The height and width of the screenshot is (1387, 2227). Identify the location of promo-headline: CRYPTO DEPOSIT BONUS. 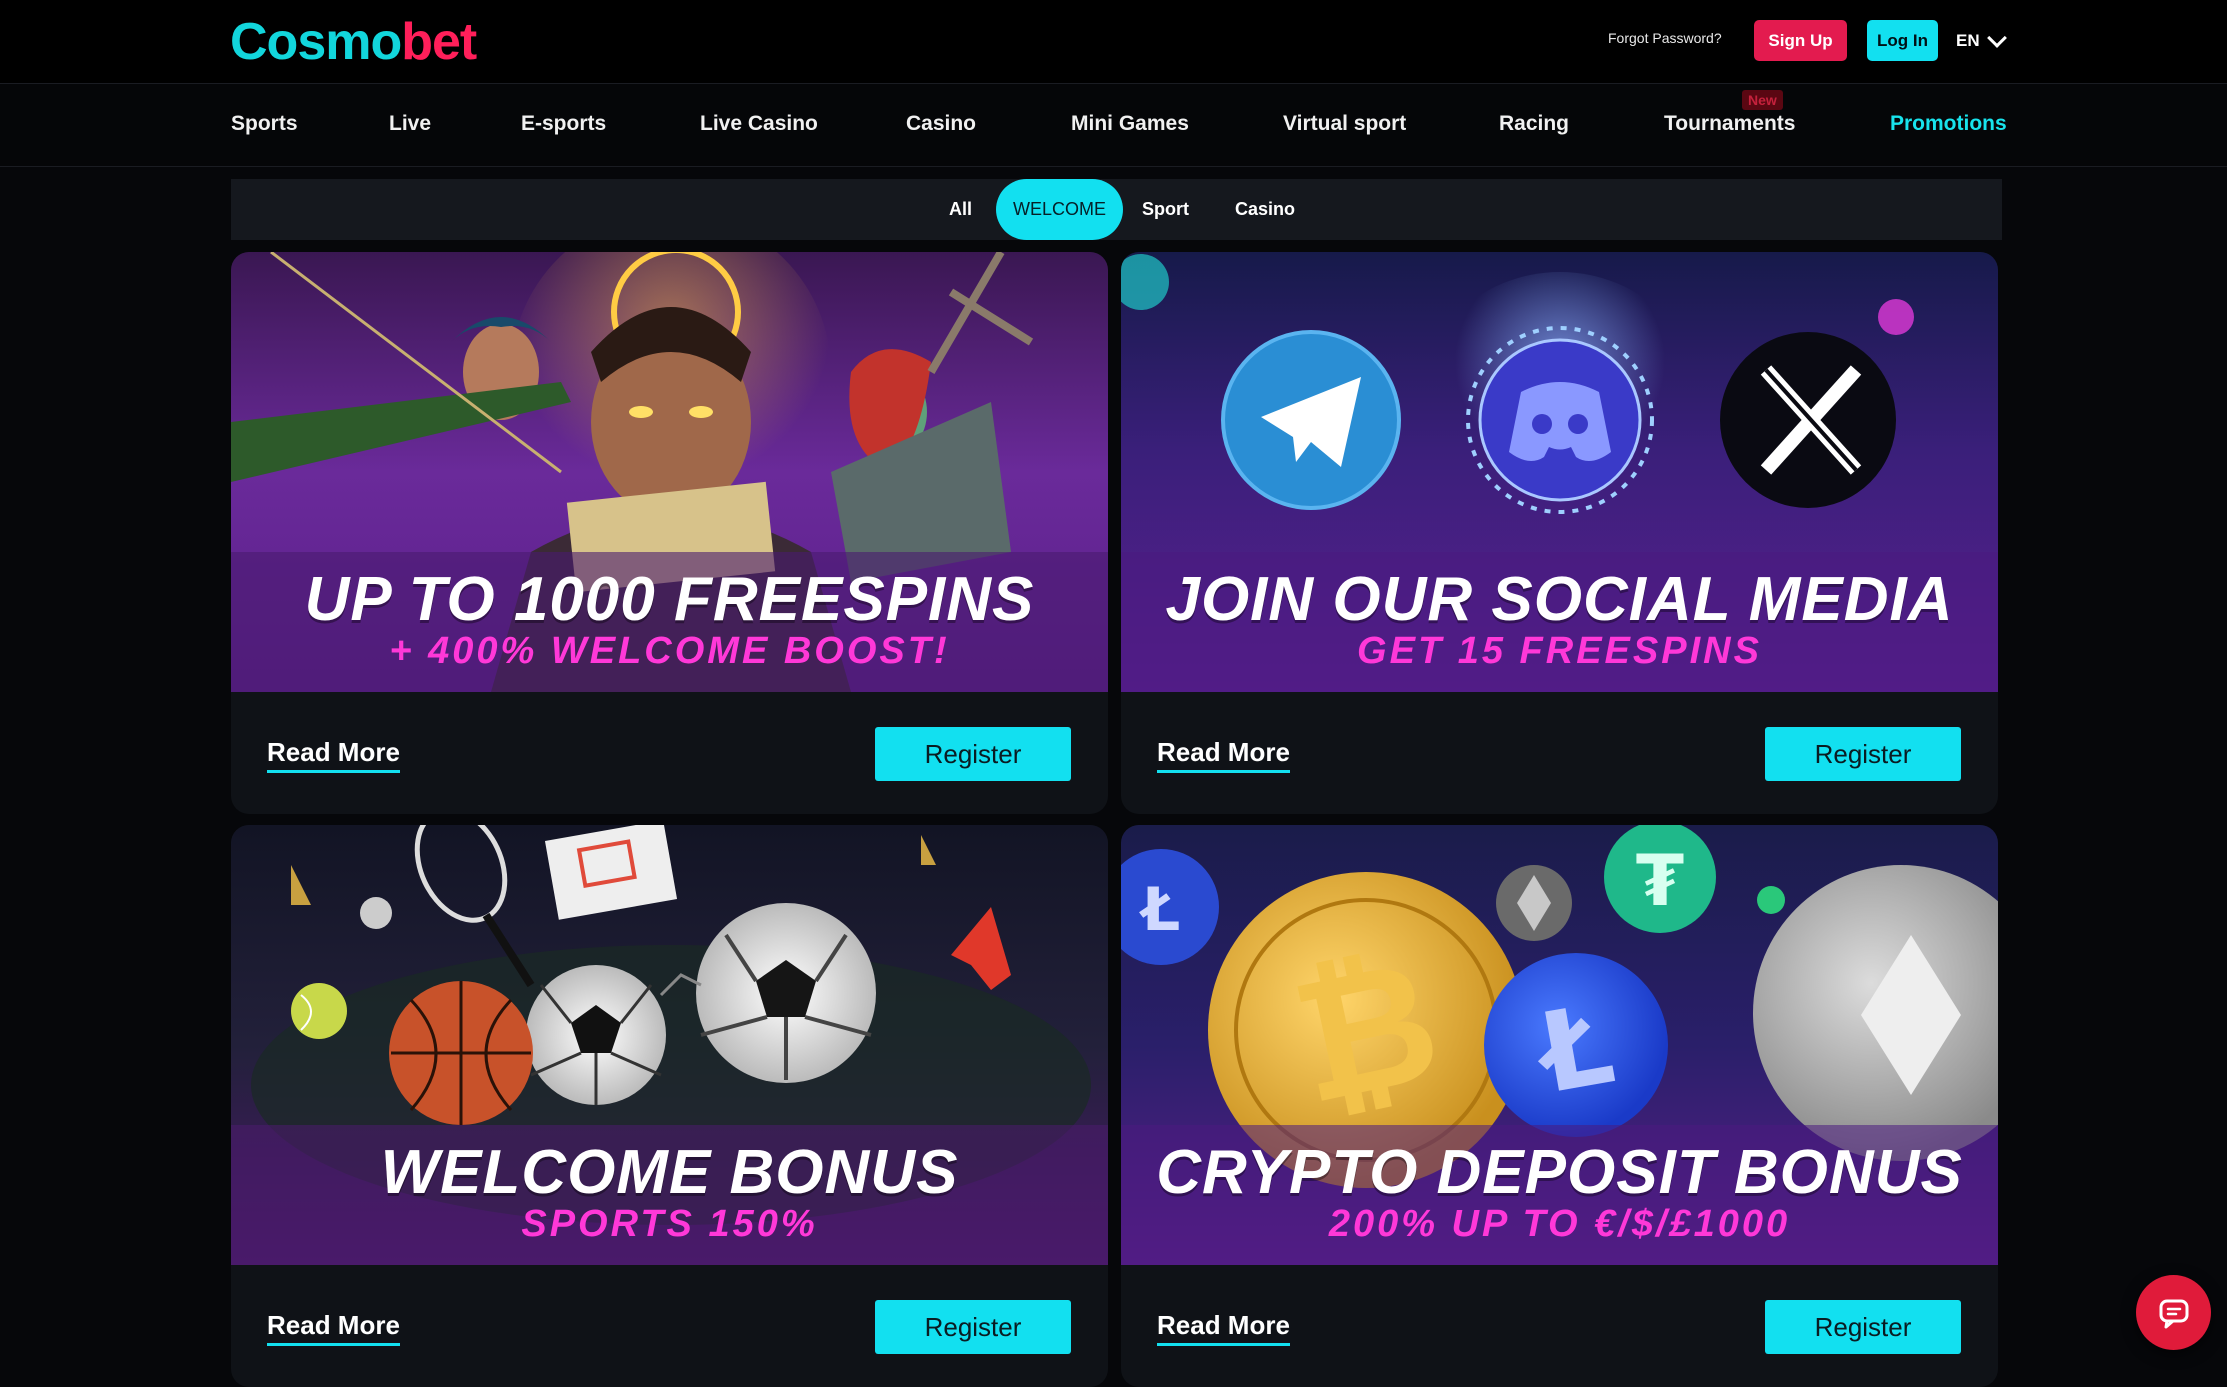
(1559, 1172).